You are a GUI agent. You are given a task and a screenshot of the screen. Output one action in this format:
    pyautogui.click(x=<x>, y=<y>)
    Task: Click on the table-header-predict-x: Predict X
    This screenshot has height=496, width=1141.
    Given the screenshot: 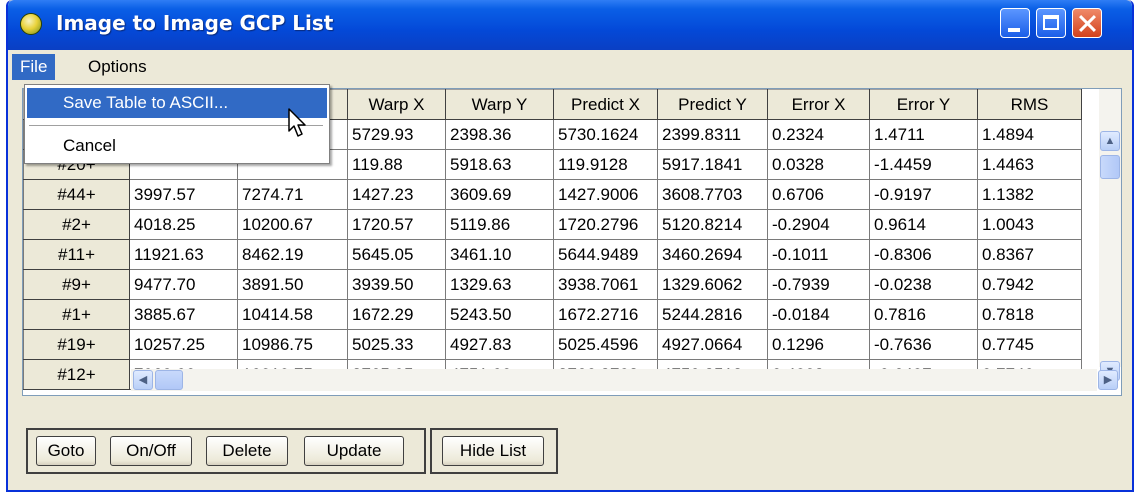 What is the action you would take?
    pyautogui.click(x=605, y=104)
    